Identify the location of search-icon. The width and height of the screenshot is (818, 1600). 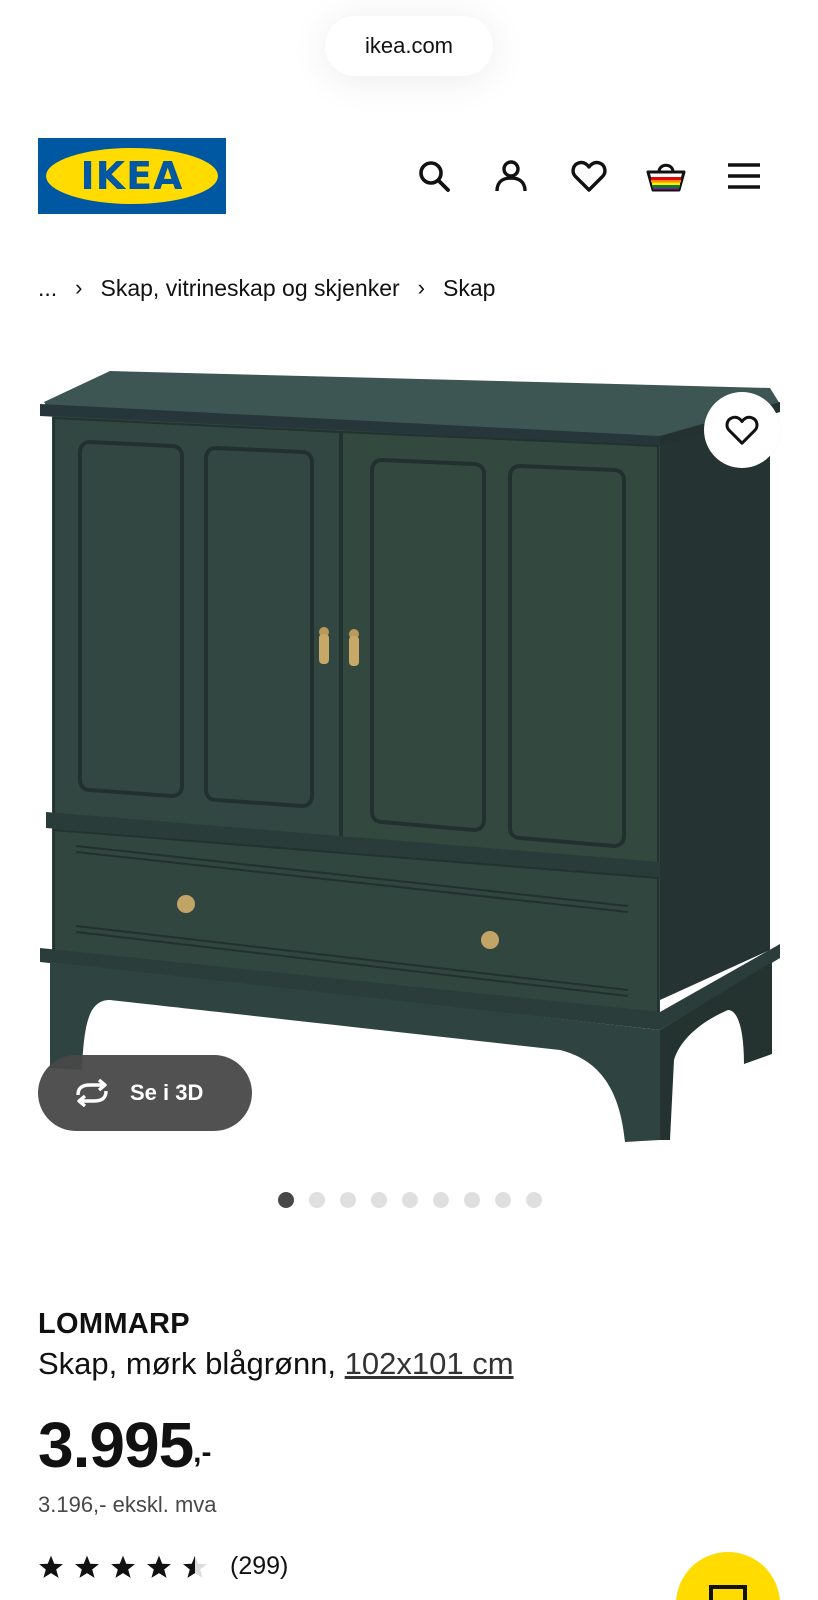
(434, 176).